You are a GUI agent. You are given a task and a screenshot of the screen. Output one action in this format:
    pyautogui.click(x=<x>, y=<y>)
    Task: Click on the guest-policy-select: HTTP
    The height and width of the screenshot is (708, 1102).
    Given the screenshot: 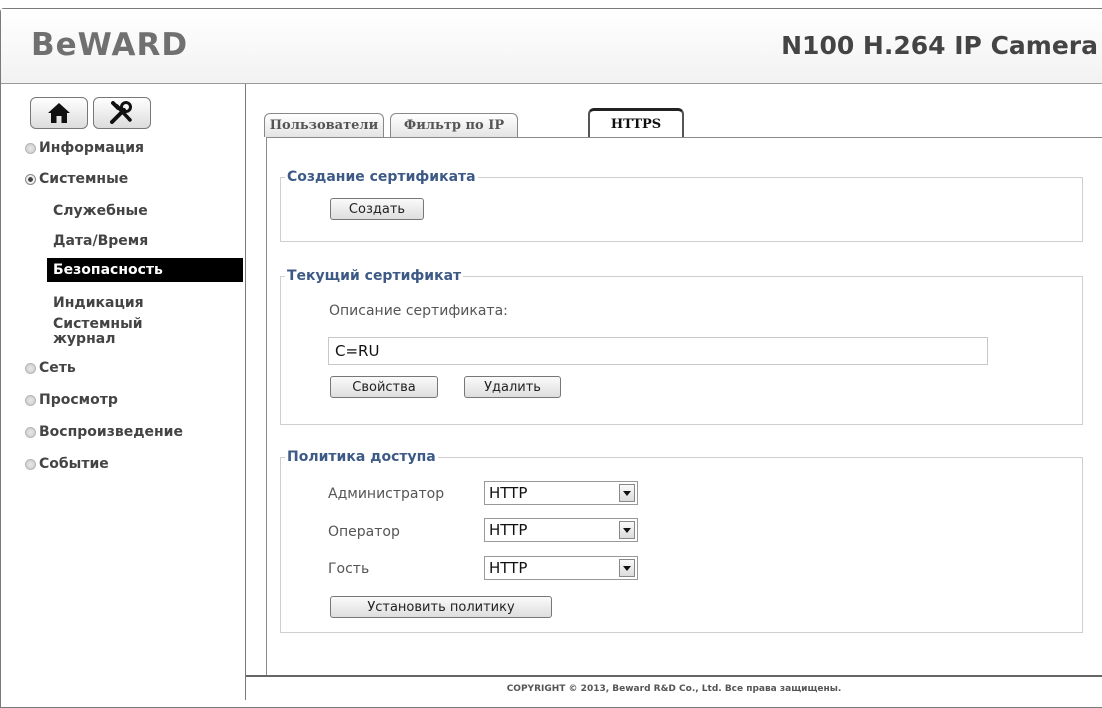 What is the action you would take?
    pyautogui.click(x=561, y=568)
    